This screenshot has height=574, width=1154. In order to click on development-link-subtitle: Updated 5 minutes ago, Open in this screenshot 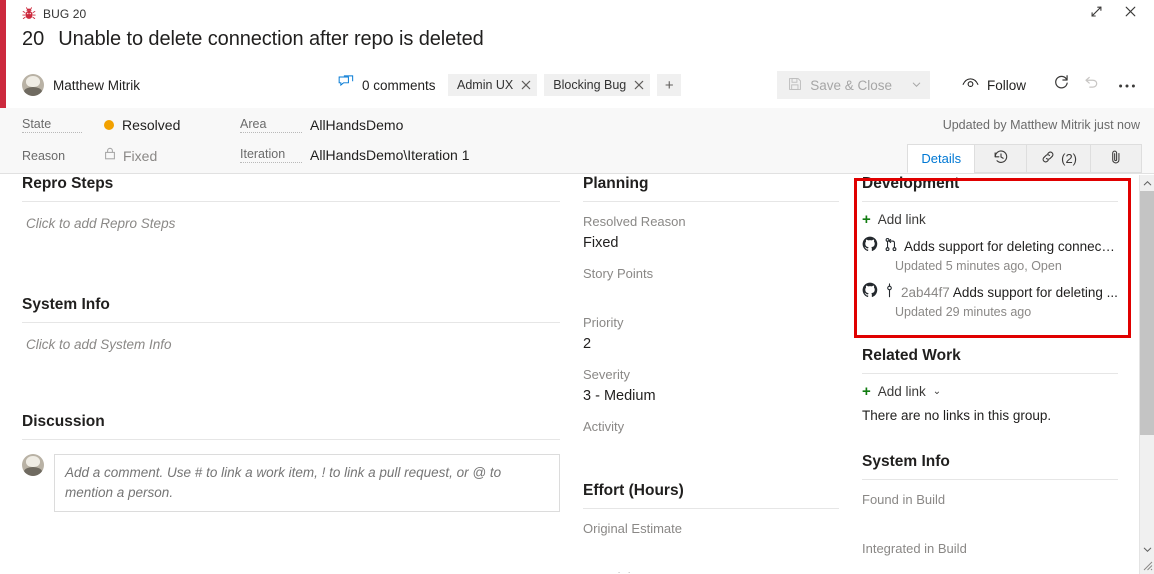, I will do `click(978, 266)`.